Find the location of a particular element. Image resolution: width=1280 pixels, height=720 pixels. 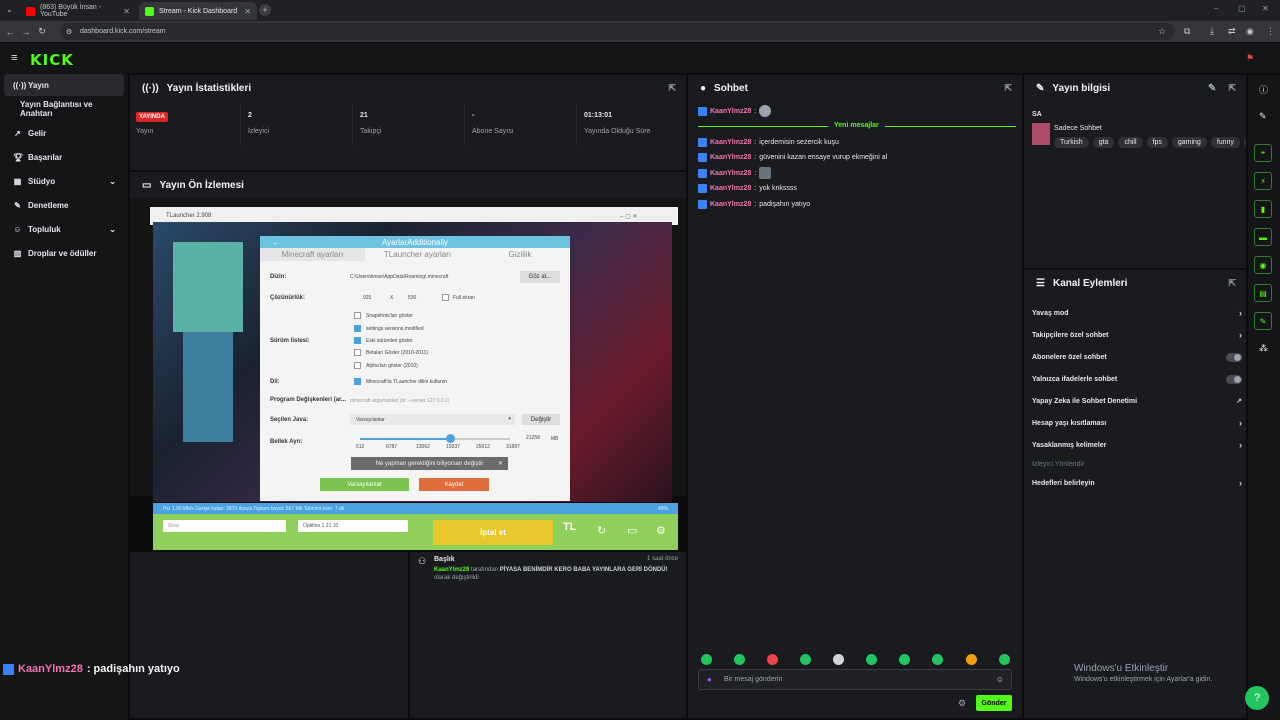

refresh-icon: ↻ is located at coordinates (601, 530).